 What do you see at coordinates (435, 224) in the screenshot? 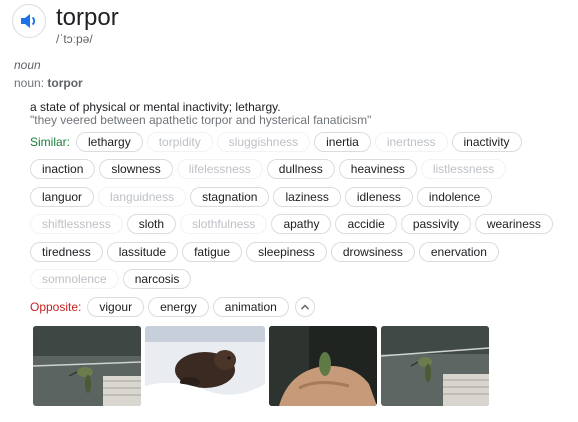
I see `synonym-chip: passivity` at bounding box center [435, 224].